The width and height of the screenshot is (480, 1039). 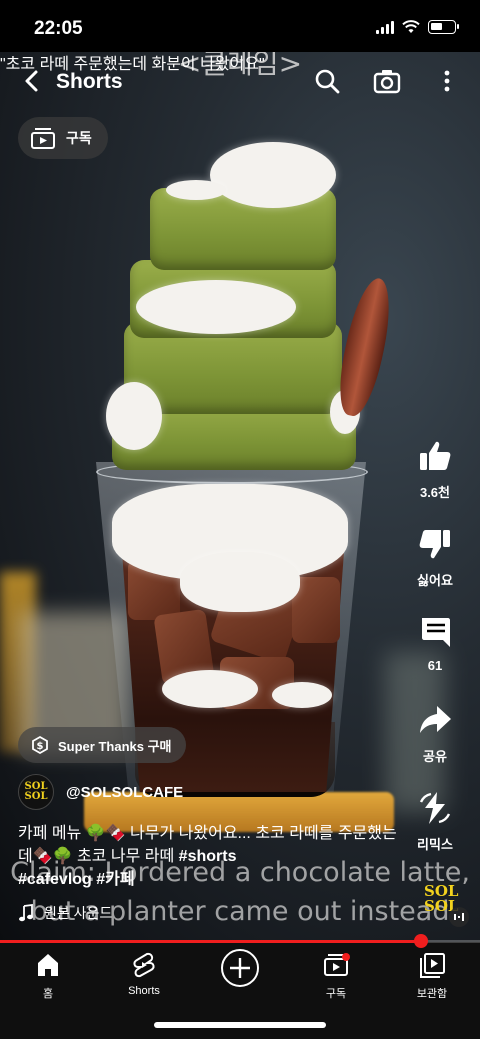 What do you see at coordinates (89, 81) in the screenshot?
I see `page-title: Shorts` at bounding box center [89, 81].